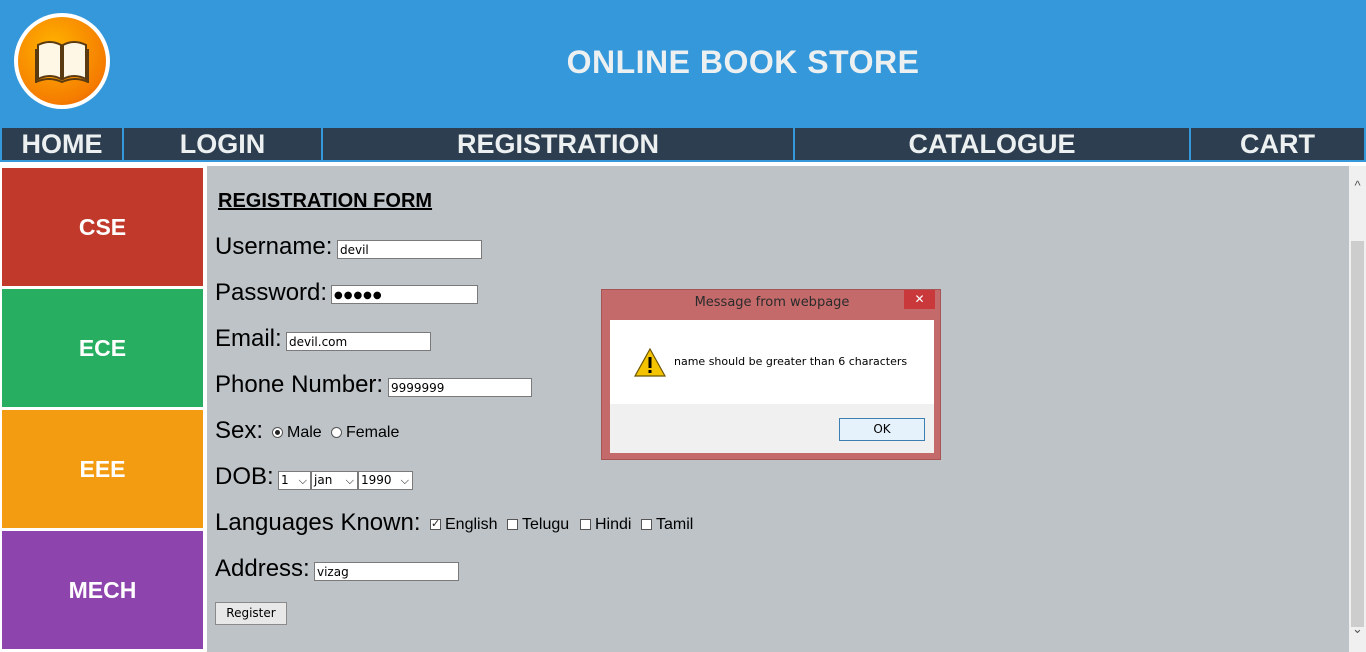 The width and height of the screenshot is (1366, 652). I want to click on warning-icon, so click(650, 362).